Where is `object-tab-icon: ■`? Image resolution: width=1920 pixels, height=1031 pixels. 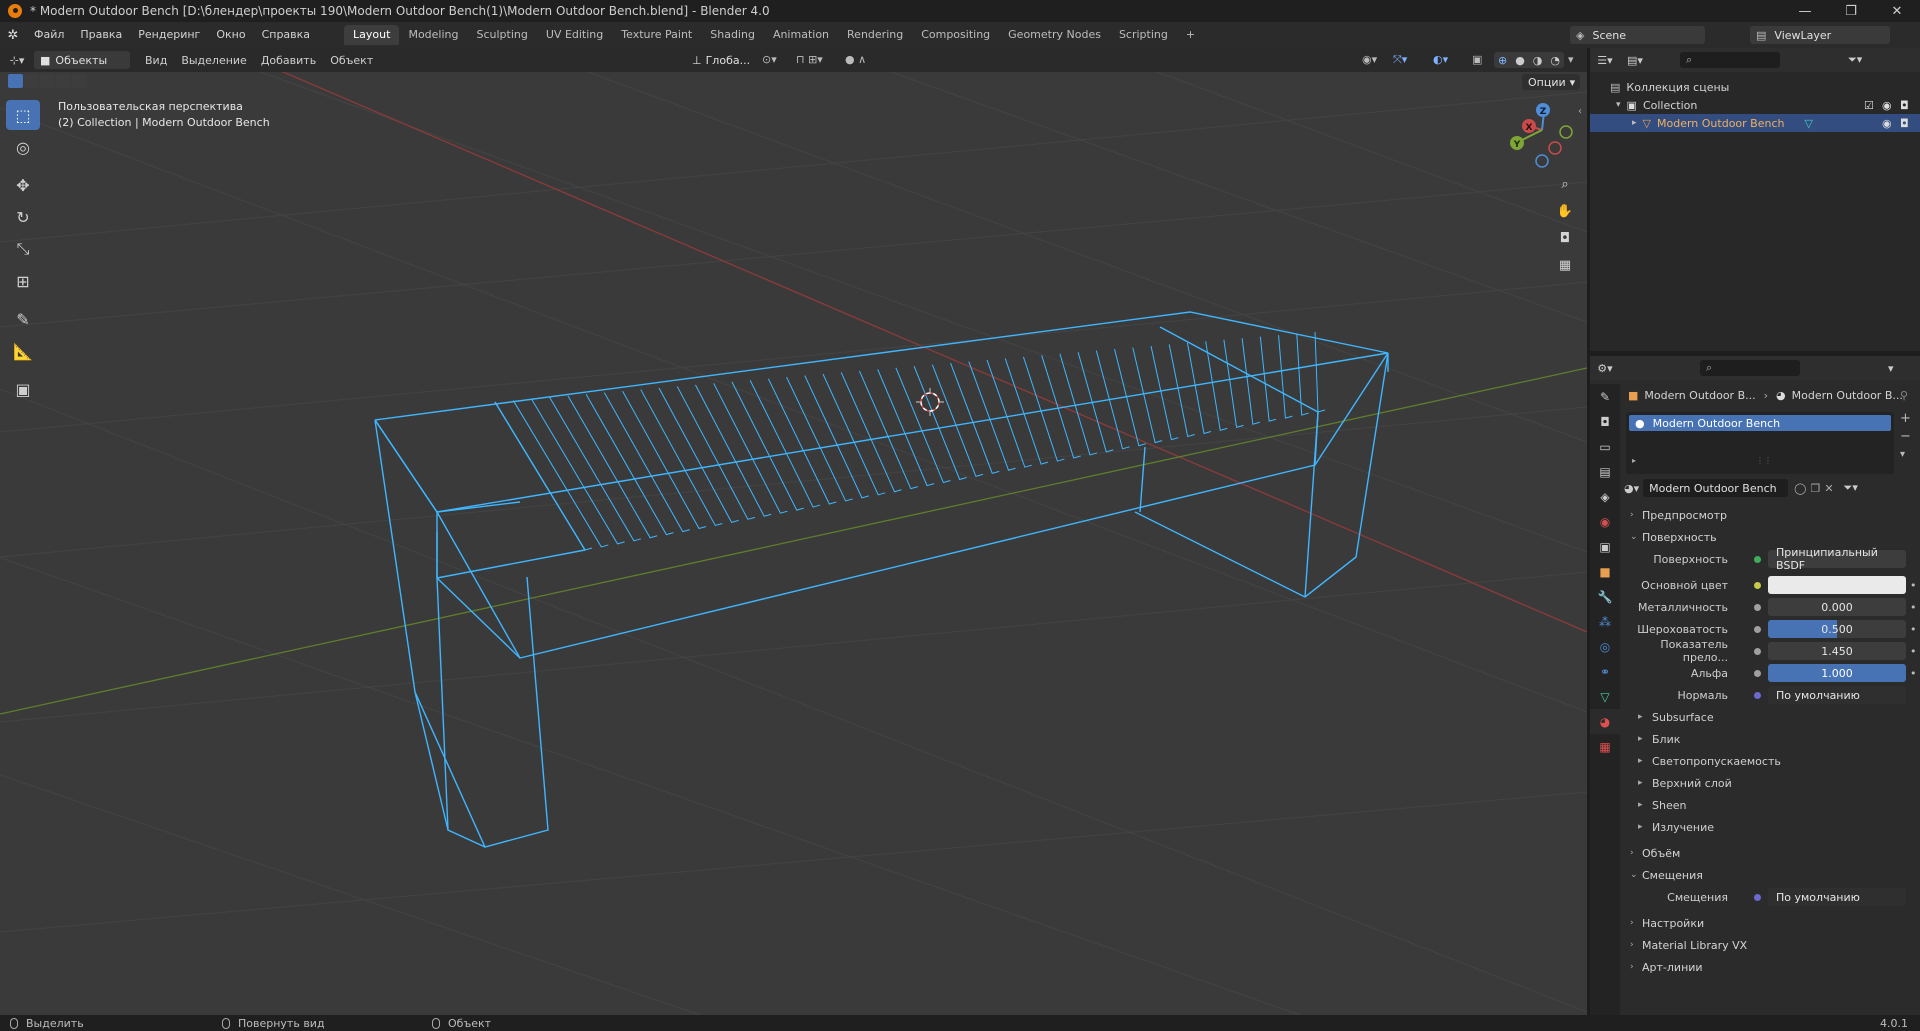 object-tab-icon: ■ is located at coordinates (1605, 571).